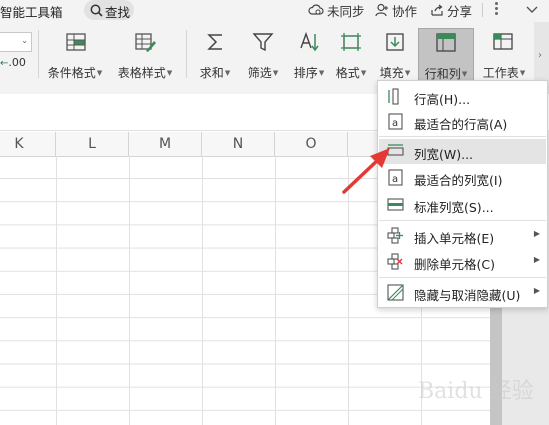  What do you see at coordinates (366, 171) in the screenshot?
I see `annotation-arrow-icon` at bounding box center [366, 171].